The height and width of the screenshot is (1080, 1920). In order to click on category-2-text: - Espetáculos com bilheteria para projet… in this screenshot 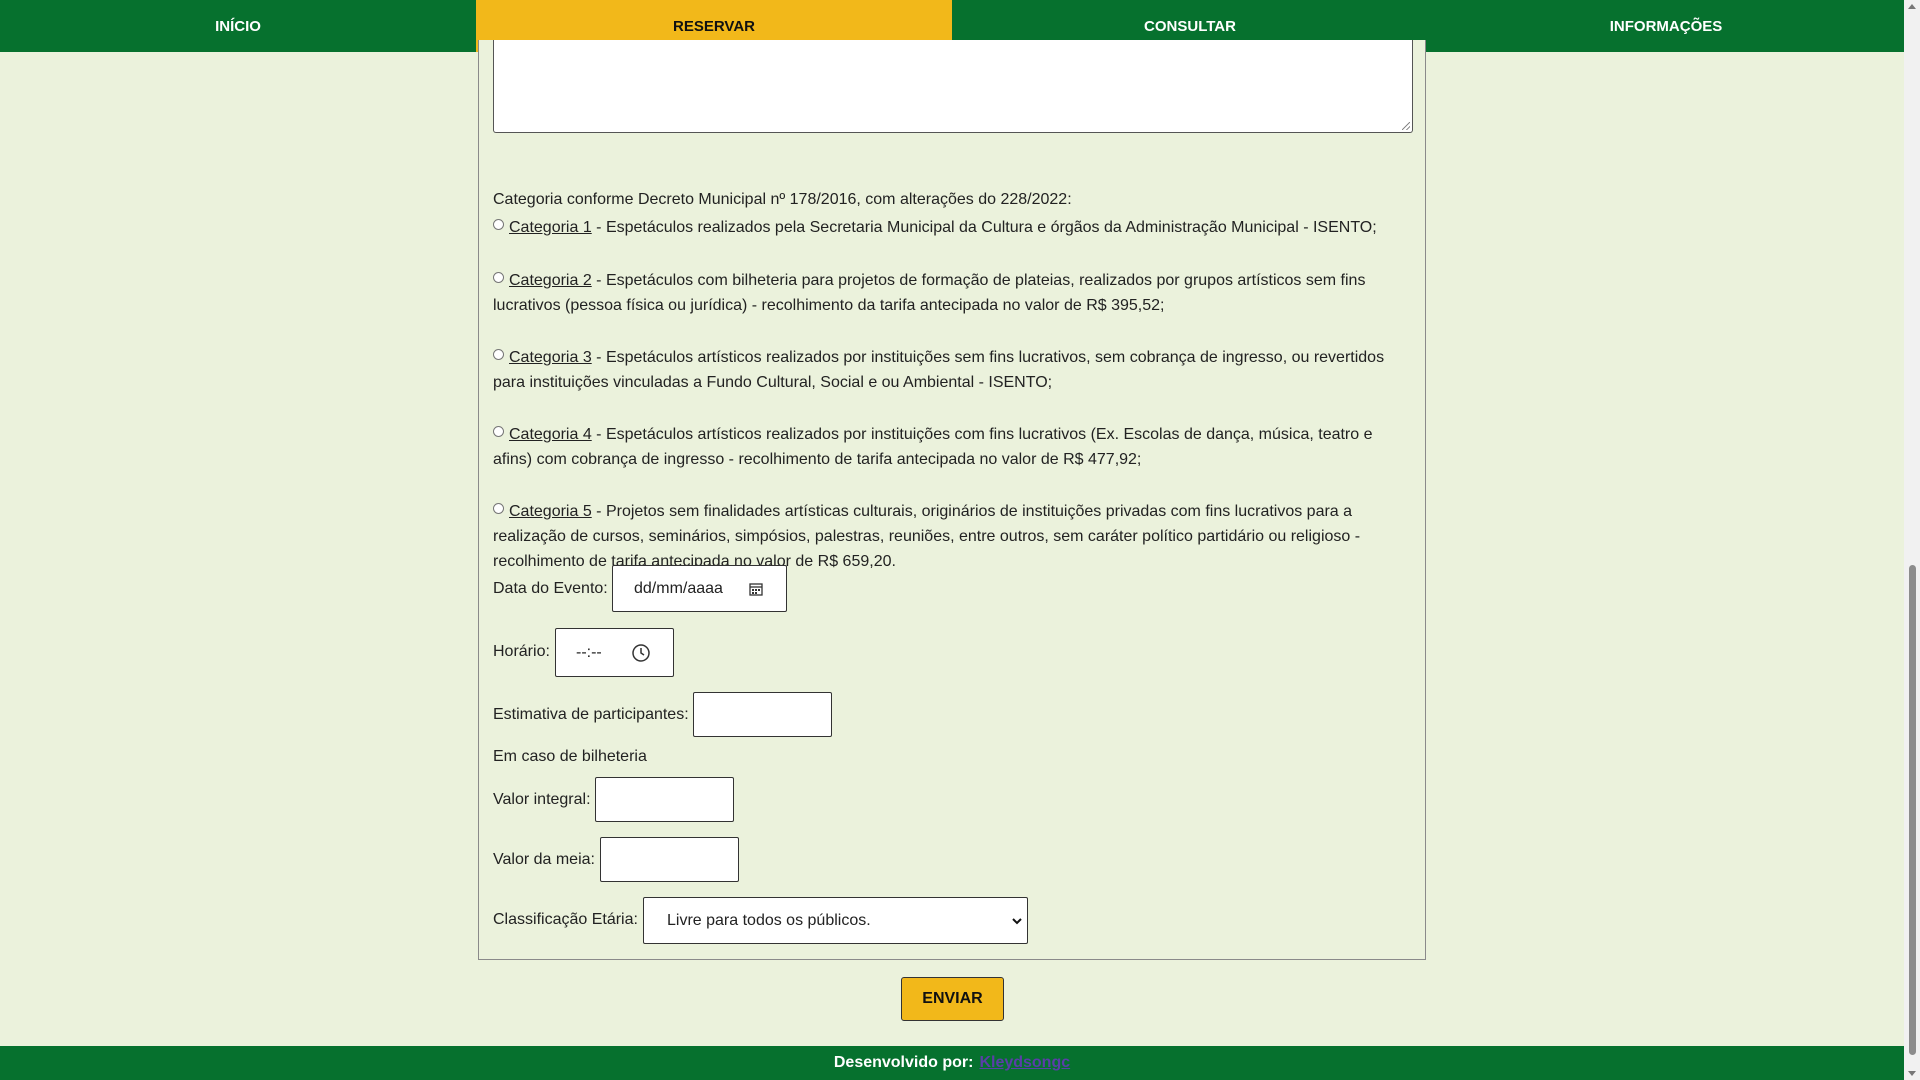, I will do `click(929, 293)`.